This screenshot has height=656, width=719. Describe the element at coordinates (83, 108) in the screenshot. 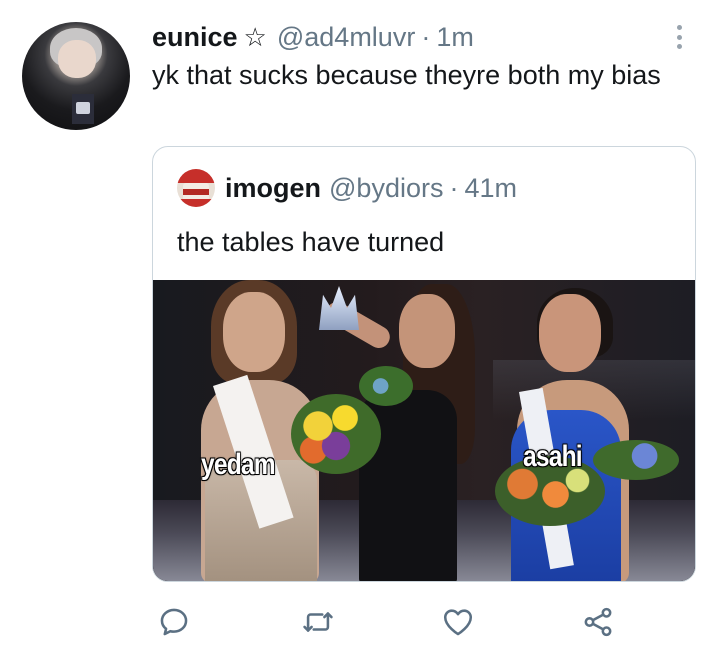

I see `avatar-shirt-print` at that location.